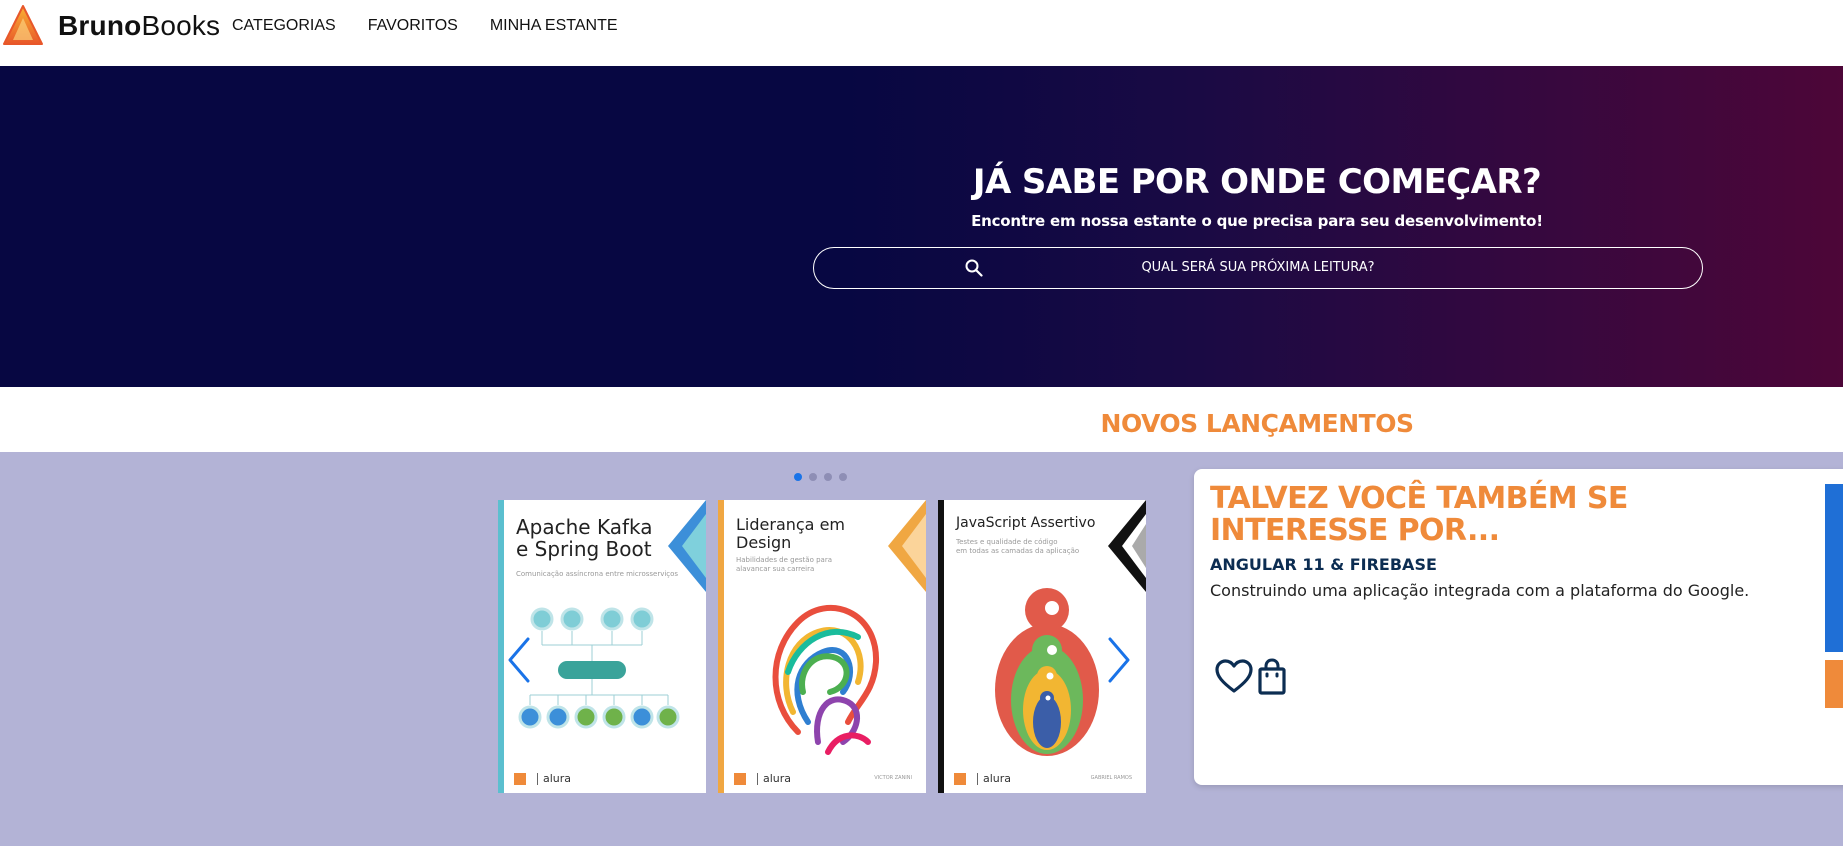  What do you see at coordinates (23, 25) in the screenshot?
I see `logo-triangle-icon` at bounding box center [23, 25].